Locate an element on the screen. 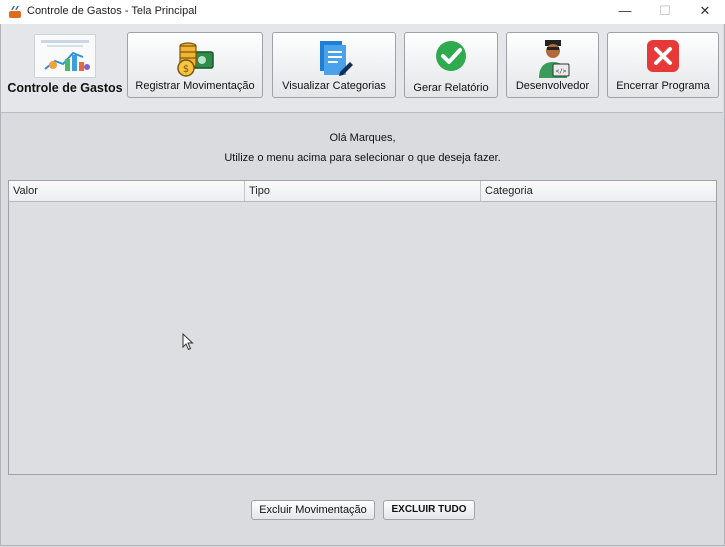 The height and width of the screenshot is (547, 725). table-header: Valor Tipo Categoria is located at coordinates (362, 191).